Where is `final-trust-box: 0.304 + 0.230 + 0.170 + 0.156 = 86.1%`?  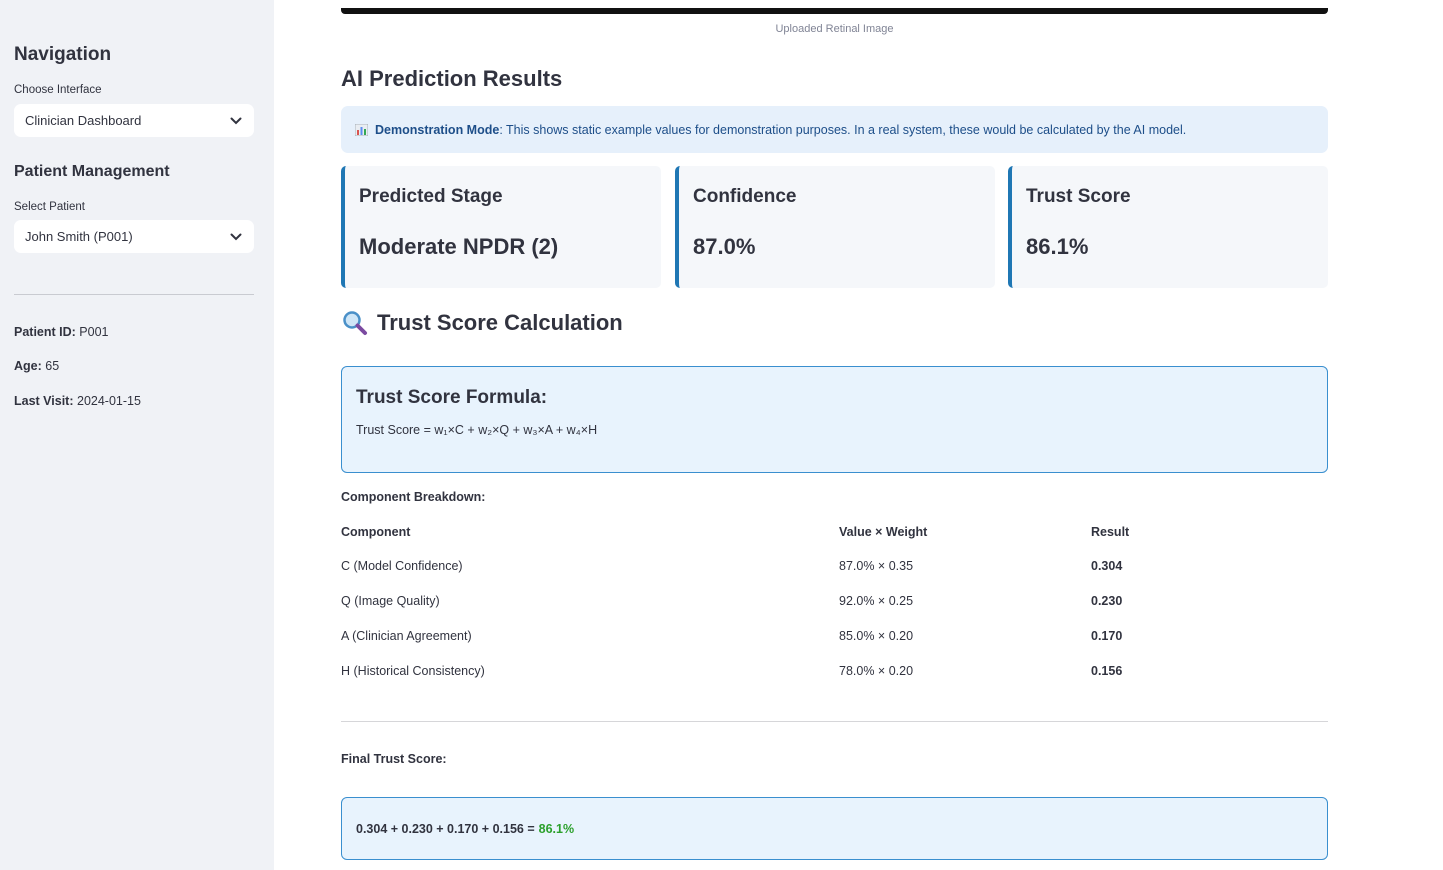 final-trust-box: 0.304 + 0.230 + 0.170 + 0.156 = 86.1% is located at coordinates (834, 828).